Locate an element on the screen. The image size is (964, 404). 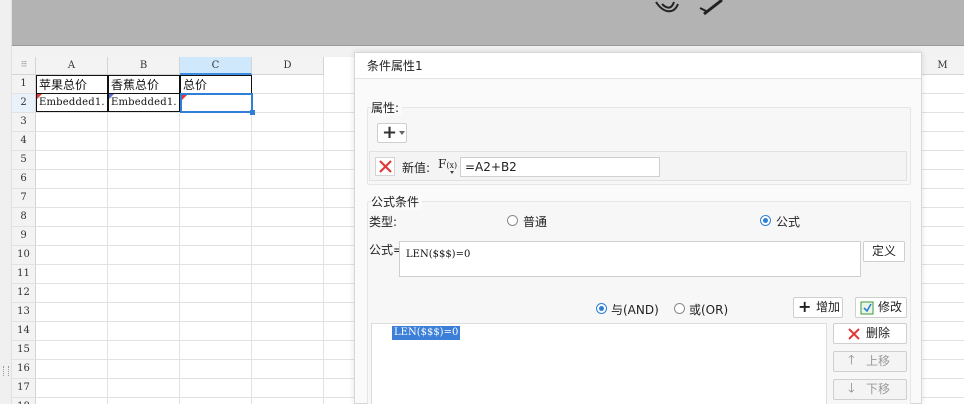
row-header-18: 18 is located at coordinates (24, 401).